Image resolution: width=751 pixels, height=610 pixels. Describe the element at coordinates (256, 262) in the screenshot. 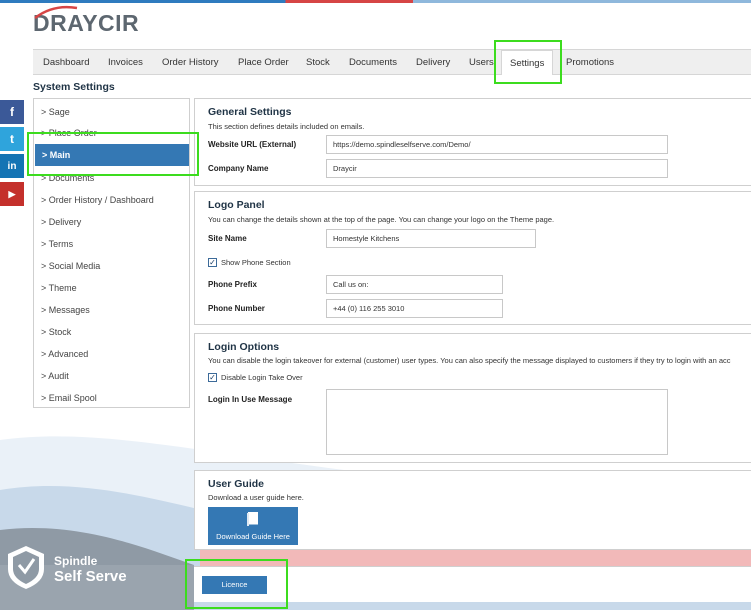

I see `show-phone-label: Show Phone Section` at that location.